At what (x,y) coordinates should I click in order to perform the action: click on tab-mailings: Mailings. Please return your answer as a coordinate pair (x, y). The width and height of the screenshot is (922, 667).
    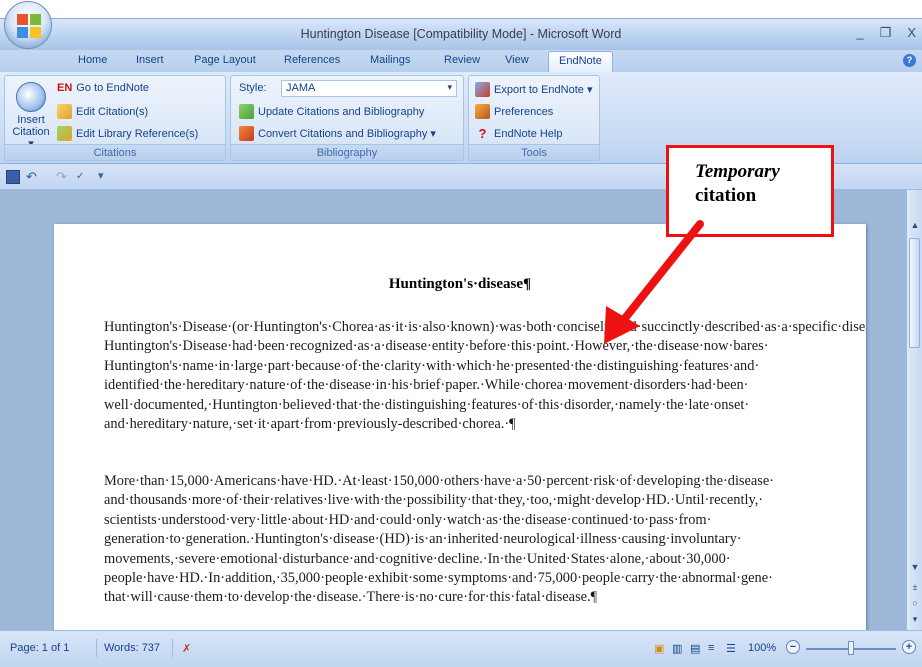
    Looking at the image, I should click on (390, 60).